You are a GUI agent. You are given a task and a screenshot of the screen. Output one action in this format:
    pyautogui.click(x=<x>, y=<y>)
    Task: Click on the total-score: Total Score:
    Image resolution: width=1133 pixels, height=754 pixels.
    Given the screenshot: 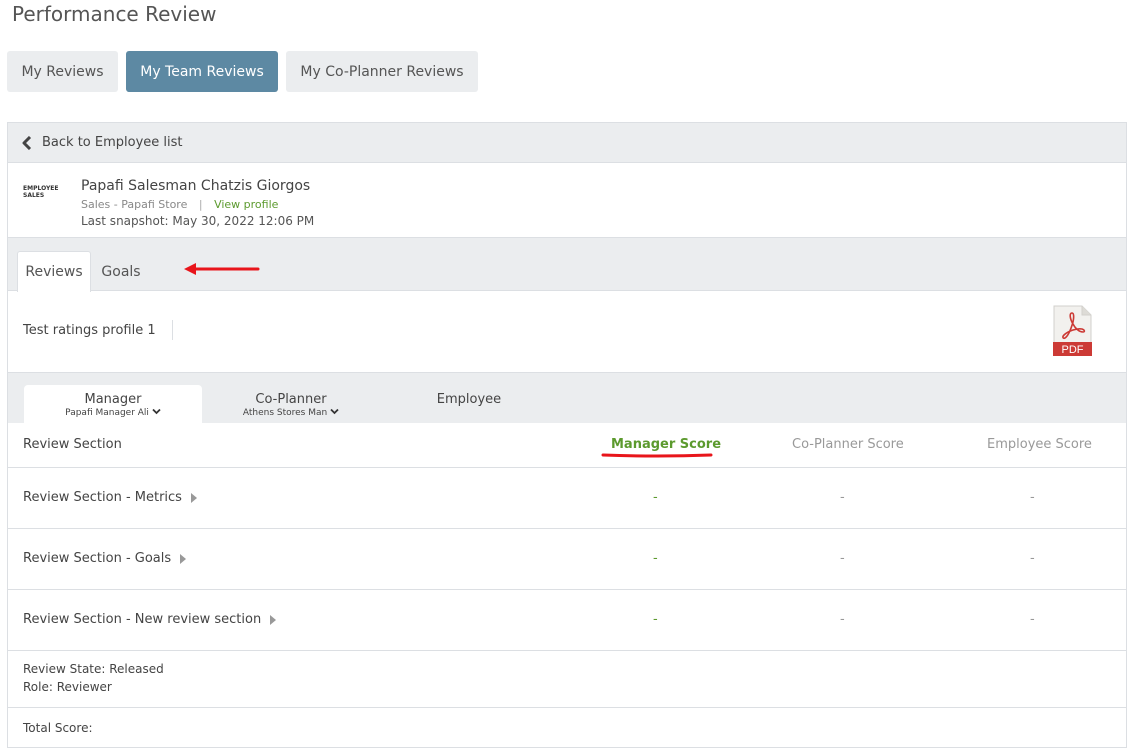 What is the action you would take?
    pyautogui.click(x=58, y=728)
    